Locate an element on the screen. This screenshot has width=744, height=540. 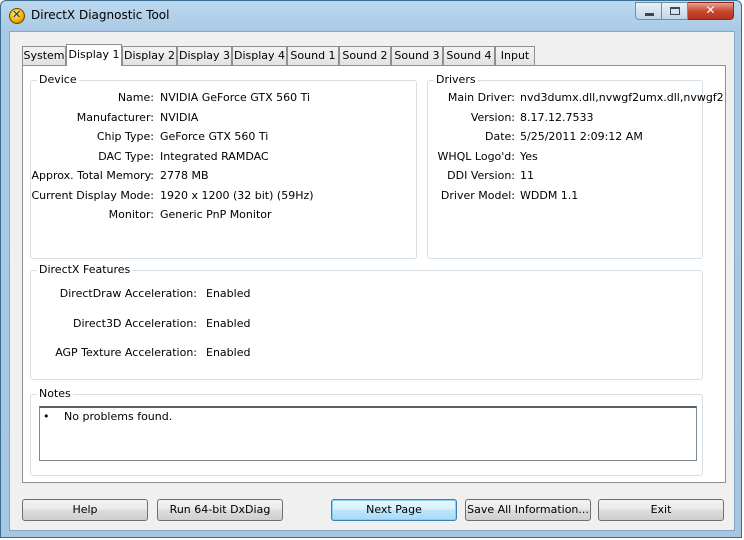
driver-row: Date: 5/25/2011 2:09:12 AM is located at coordinates (565, 138).